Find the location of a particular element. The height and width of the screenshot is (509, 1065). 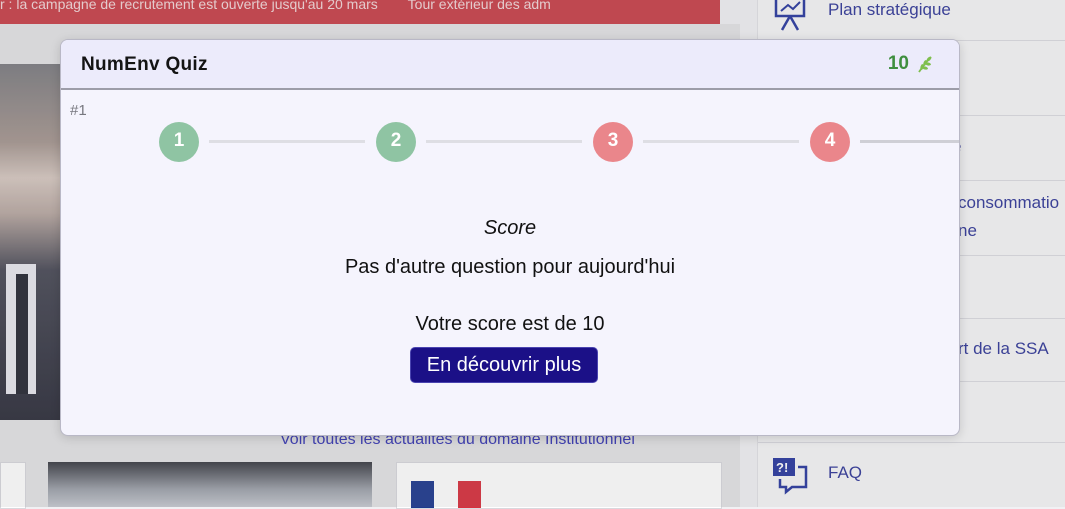

step-1-correct: 1 is located at coordinates (179, 142).